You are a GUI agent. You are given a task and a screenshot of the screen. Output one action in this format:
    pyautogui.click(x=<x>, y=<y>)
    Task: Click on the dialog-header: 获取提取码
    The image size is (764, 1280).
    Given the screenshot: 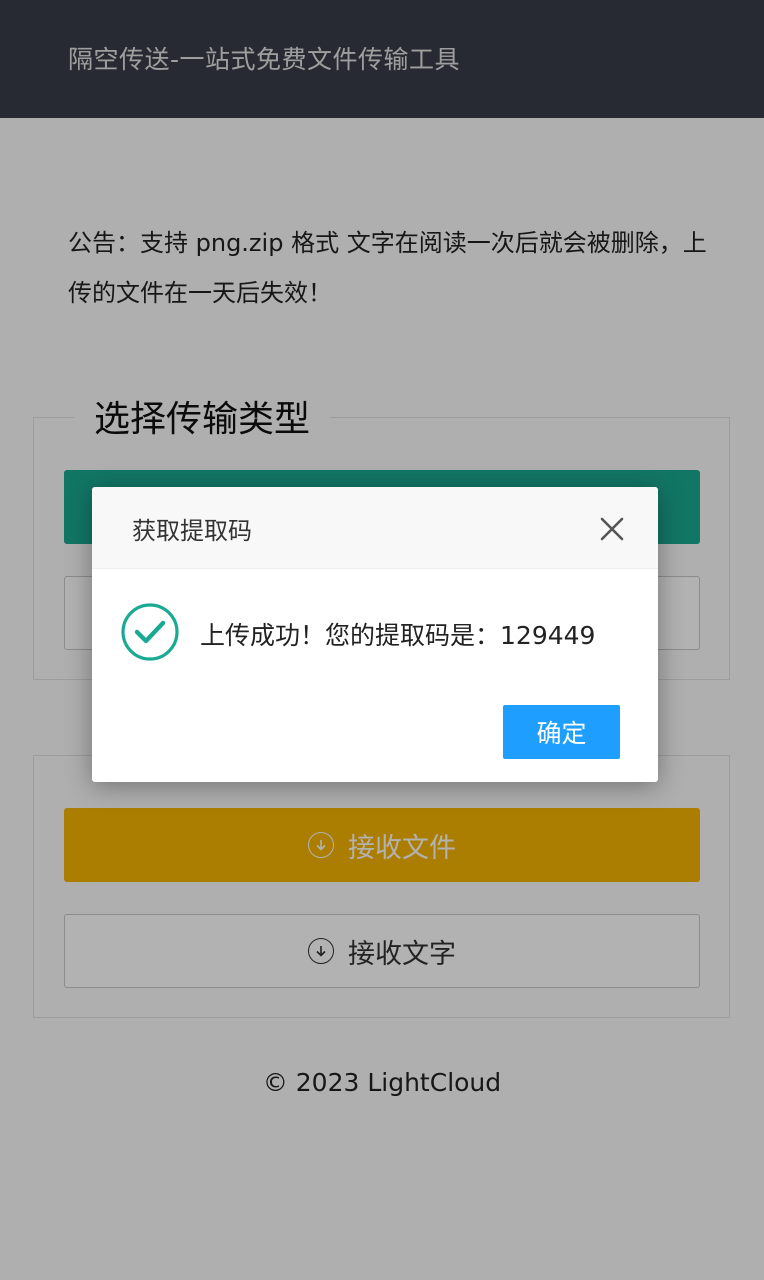 What is the action you would take?
    pyautogui.click(x=375, y=528)
    